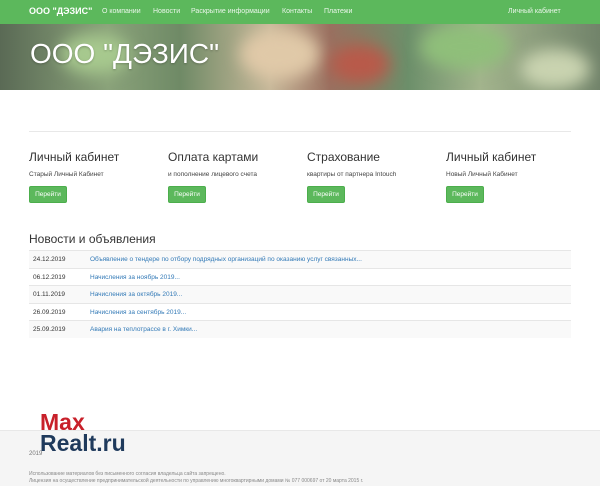  Describe the element at coordinates (465, 194) in the screenshot. I see `new-account-button: Перейти` at that location.